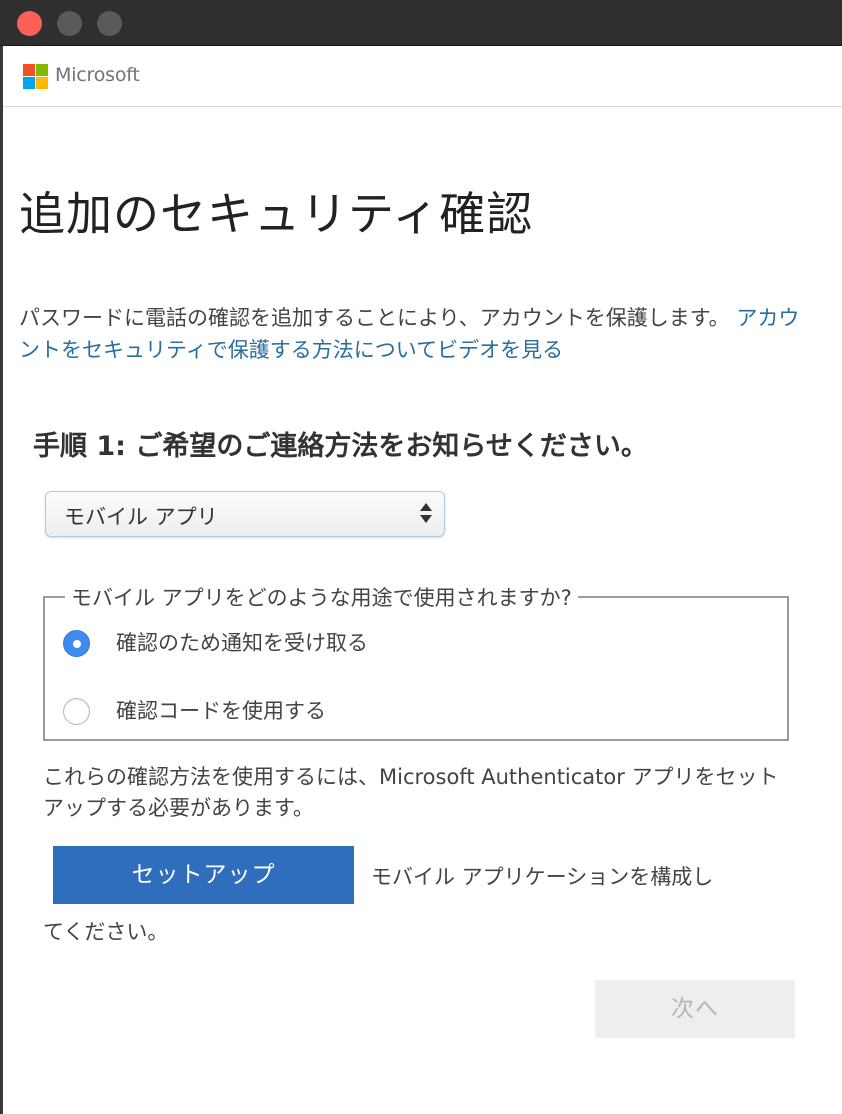 This screenshot has width=842, height=1114. Describe the element at coordinates (242, 643) in the screenshot. I see `radio-label: 確認のため通知を受け取る` at that location.